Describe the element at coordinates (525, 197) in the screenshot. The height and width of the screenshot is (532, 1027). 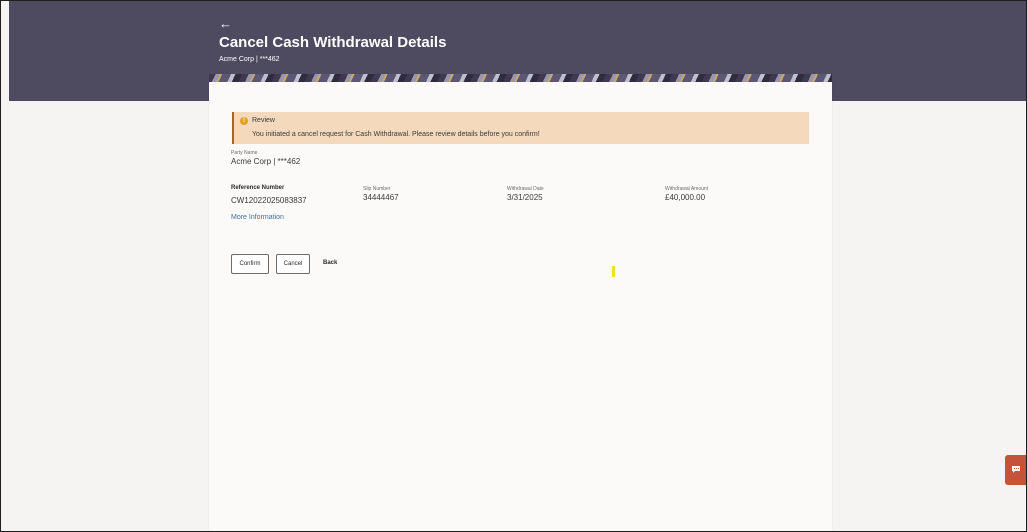
I see `withdrawal-date-value: 3/31/2025` at that location.